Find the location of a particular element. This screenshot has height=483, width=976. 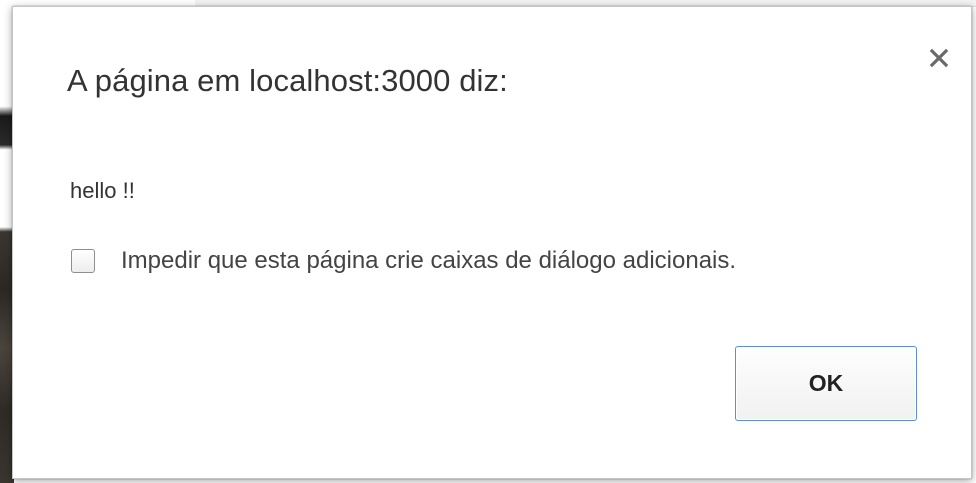

suppress-dialogs-checkbox is located at coordinates (83, 261).